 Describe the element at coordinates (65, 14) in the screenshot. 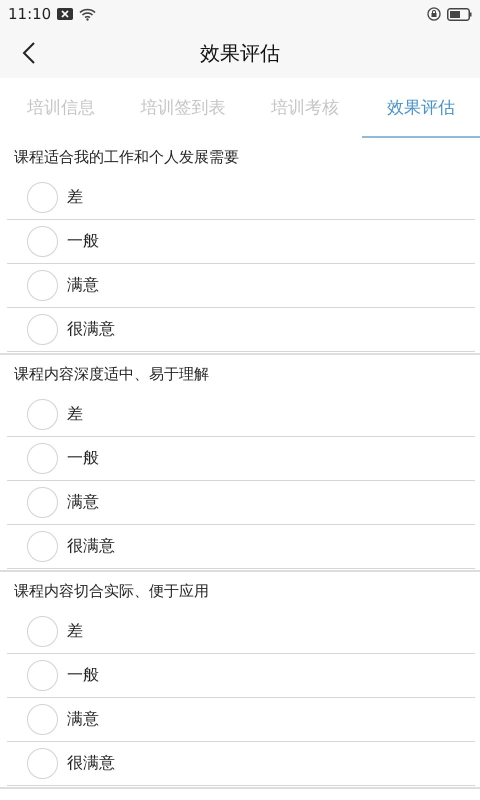

I see `notification-icon` at that location.